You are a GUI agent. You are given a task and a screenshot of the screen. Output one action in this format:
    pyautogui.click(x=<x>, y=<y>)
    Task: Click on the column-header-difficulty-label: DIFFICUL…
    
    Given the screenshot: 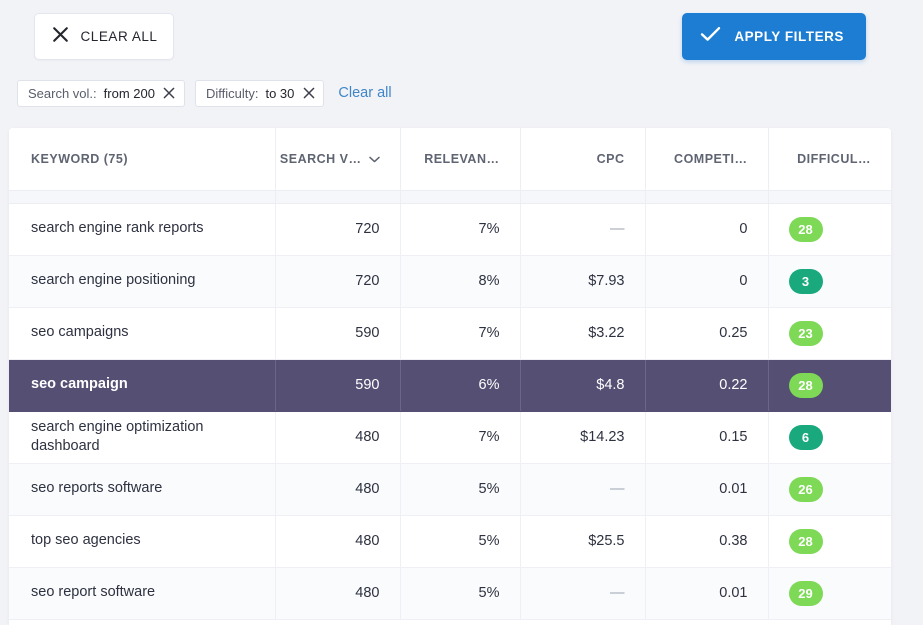 What is the action you would take?
    pyautogui.click(x=834, y=158)
    